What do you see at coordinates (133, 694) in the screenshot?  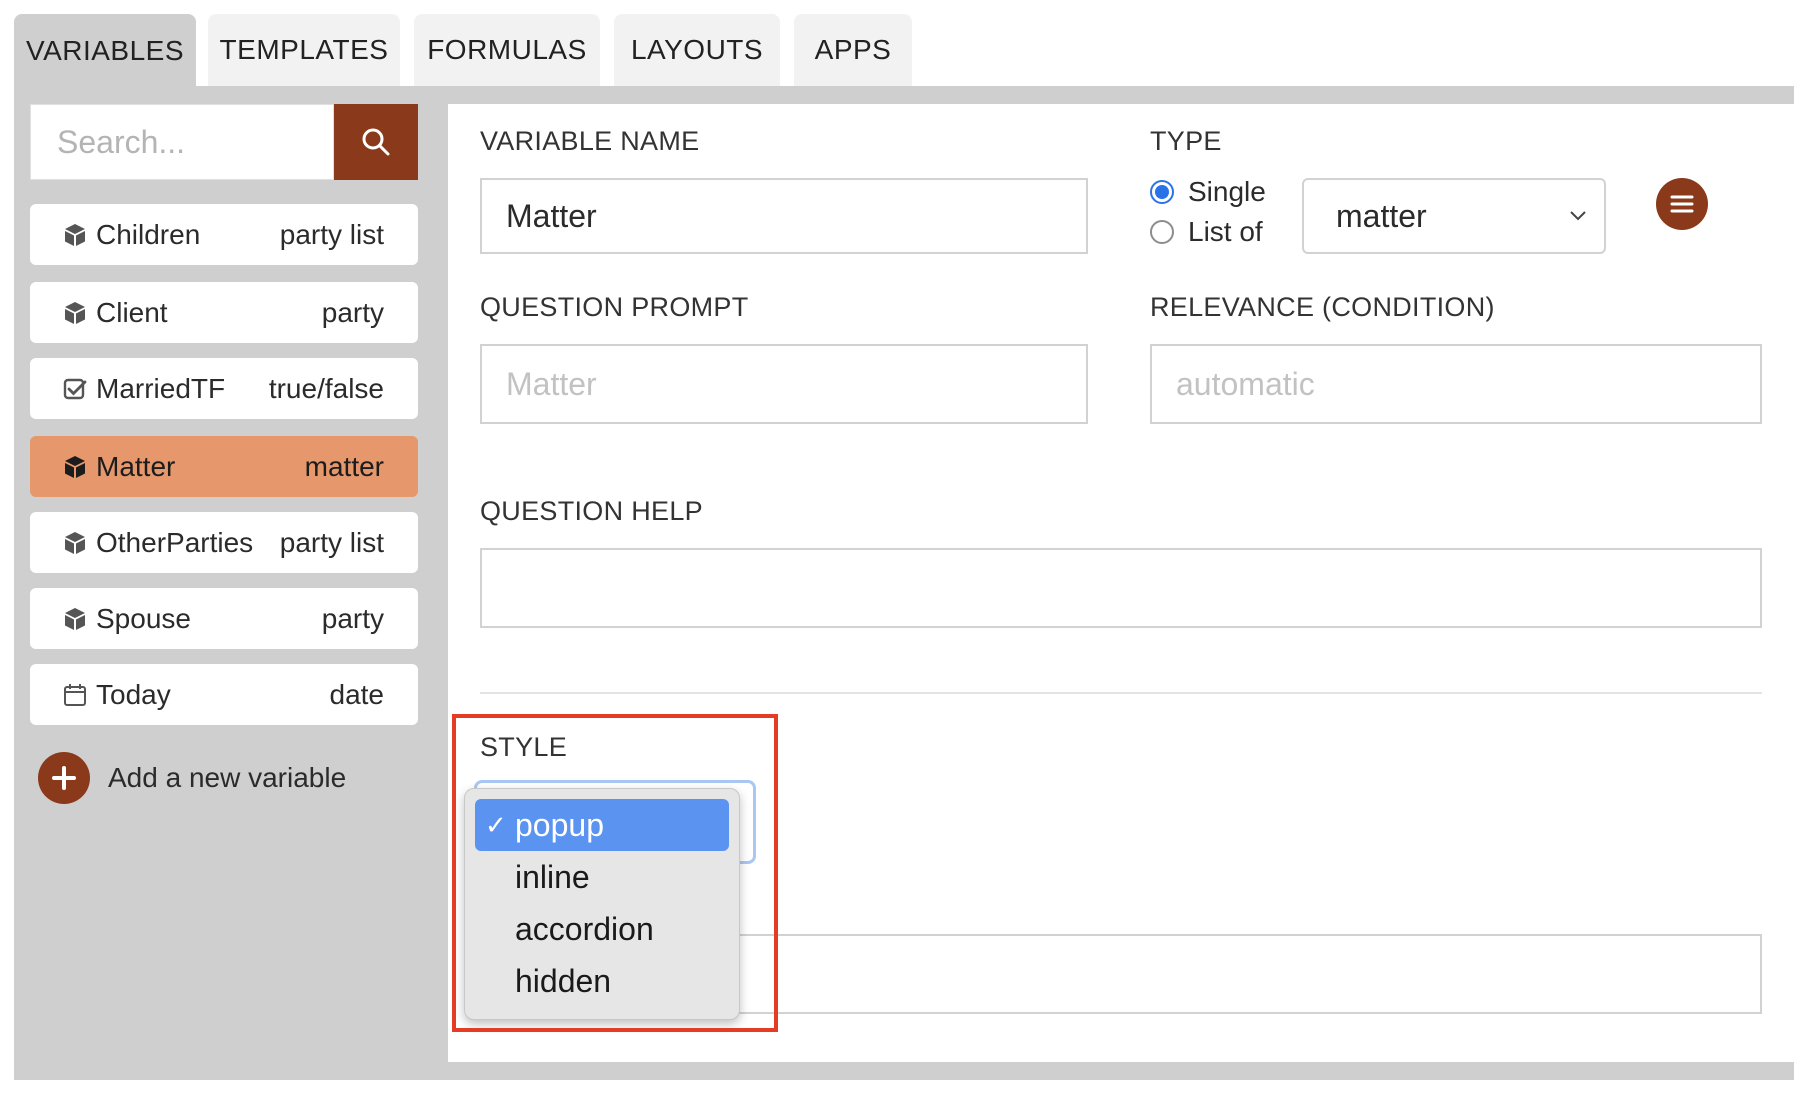 I see `variable-name: Today` at bounding box center [133, 694].